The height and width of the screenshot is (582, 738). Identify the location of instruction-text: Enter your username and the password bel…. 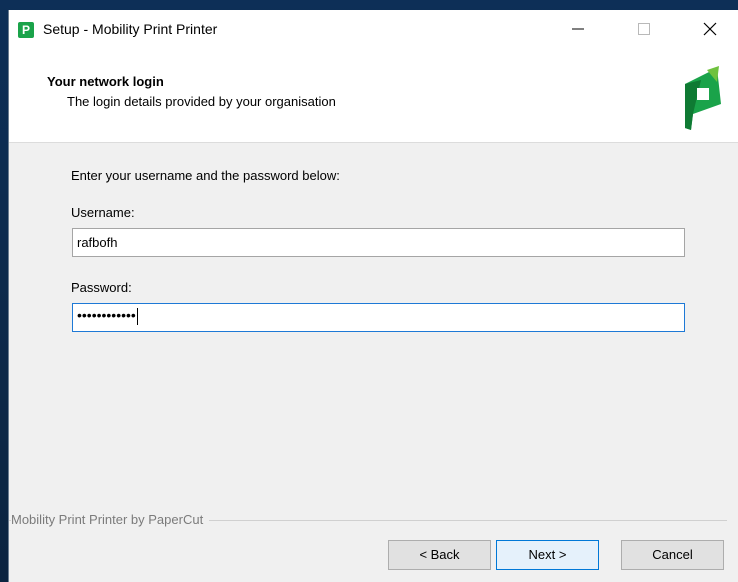
(205, 175).